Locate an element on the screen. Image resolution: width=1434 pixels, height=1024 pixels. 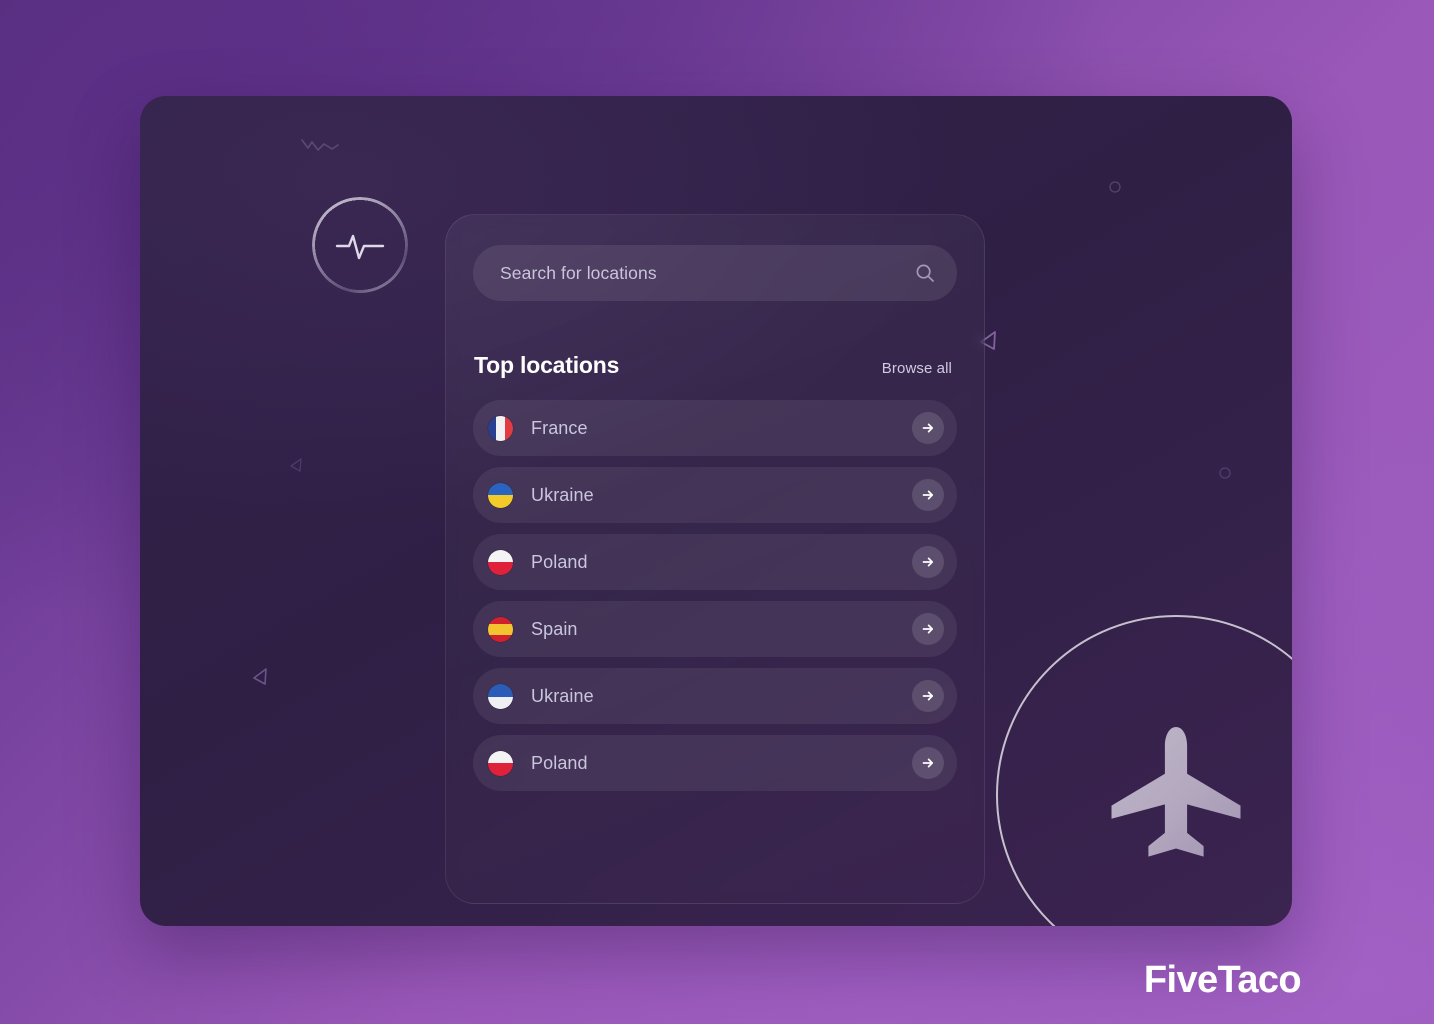
flag-ukraine-alt-icon is located at coordinates (500, 696).